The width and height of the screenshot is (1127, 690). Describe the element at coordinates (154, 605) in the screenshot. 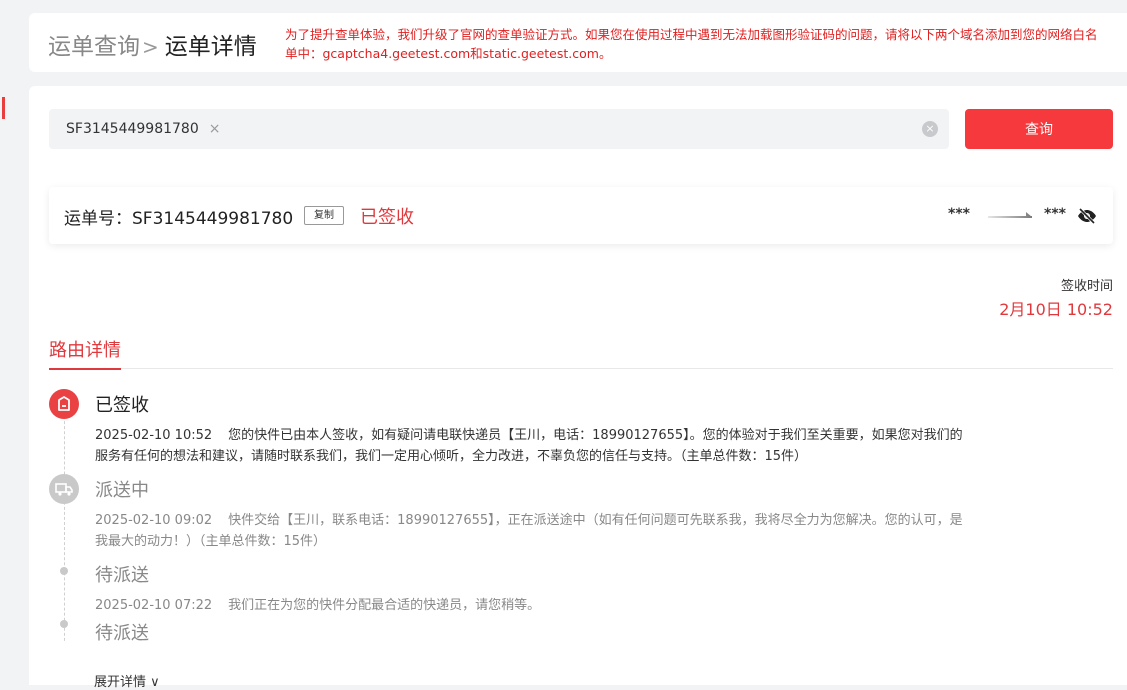

I see `timeline-time: 2025-02-10 07:22` at that location.